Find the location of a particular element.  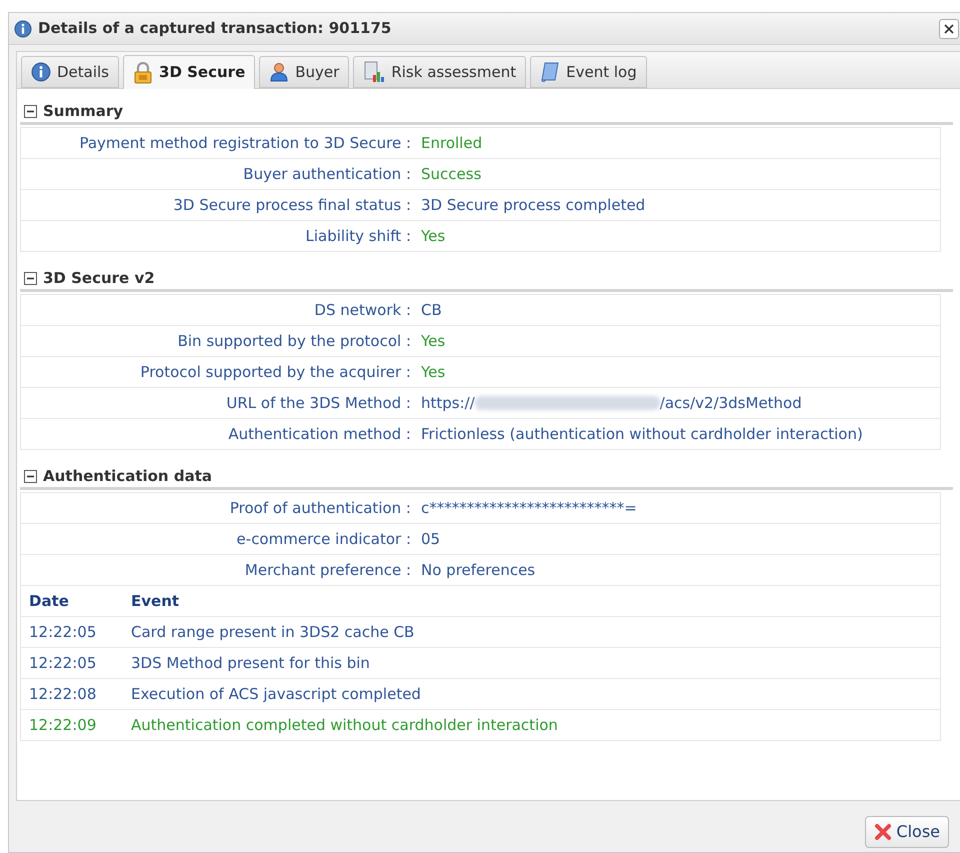

field-label: URL of the 3DS Method : is located at coordinates (318, 403).